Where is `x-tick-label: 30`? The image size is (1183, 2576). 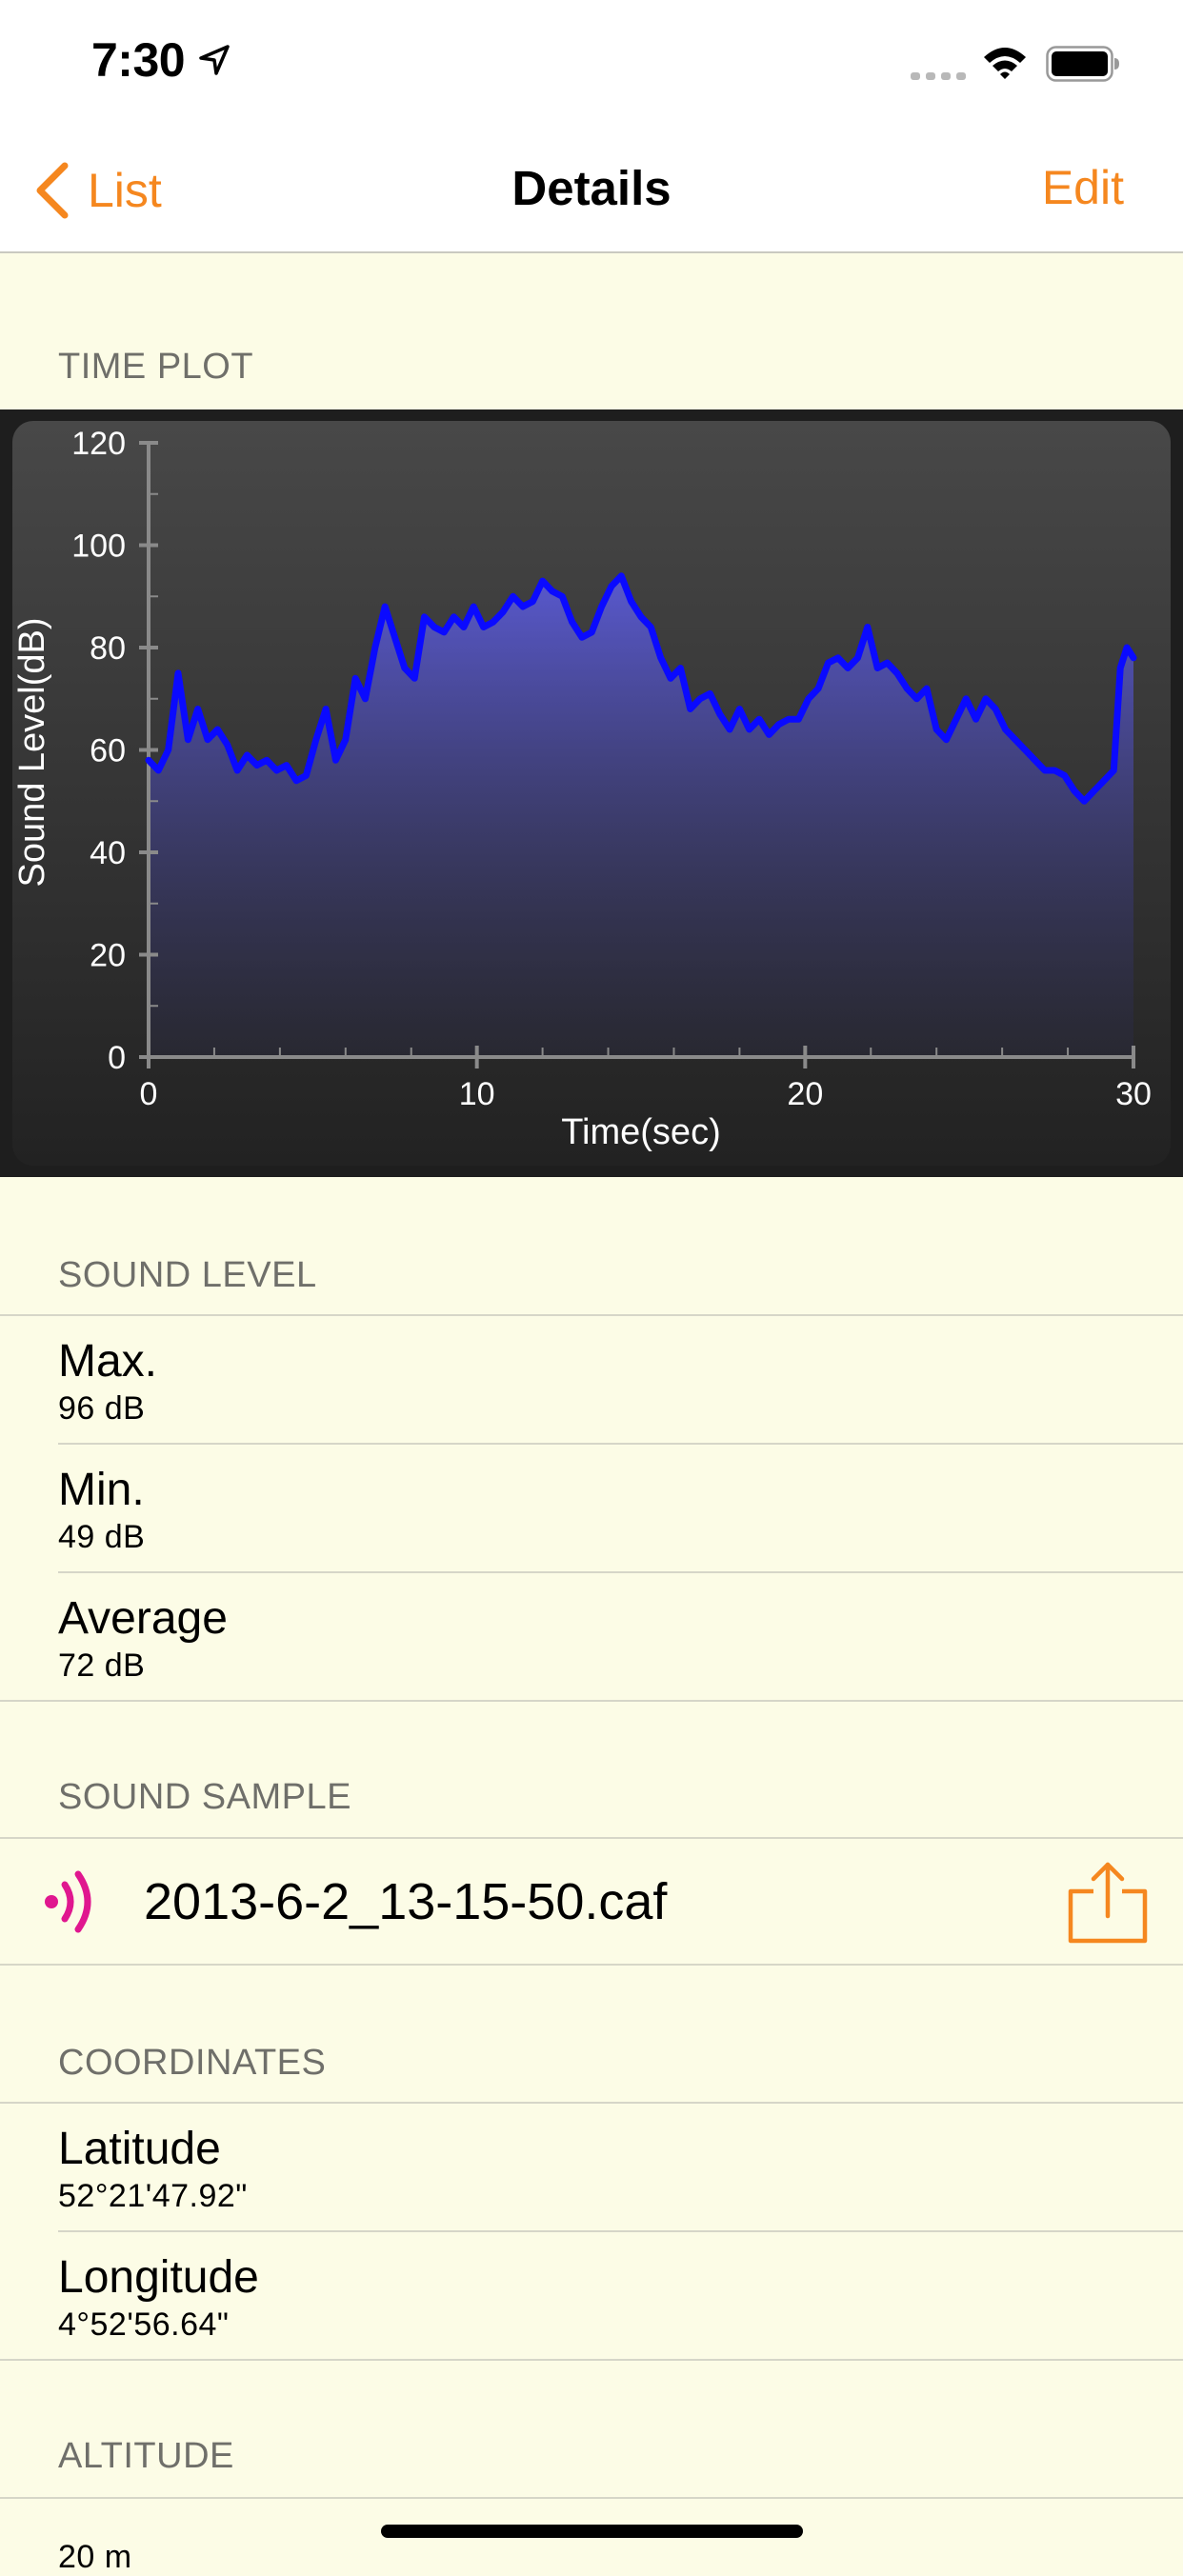 x-tick-label: 30 is located at coordinates (1133, 1094).